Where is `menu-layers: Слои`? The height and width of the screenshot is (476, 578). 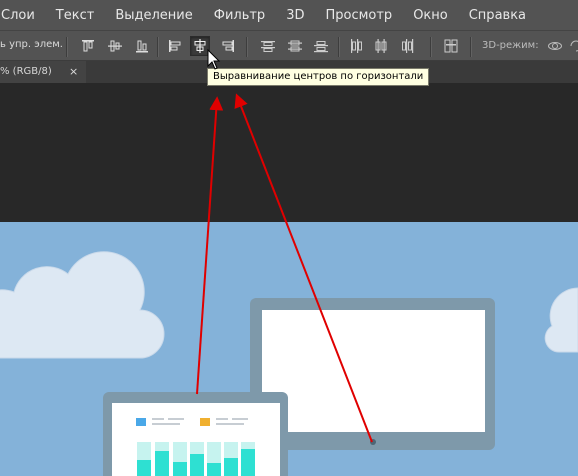 menu-layers: Слои is located at coordinates (17, 15).